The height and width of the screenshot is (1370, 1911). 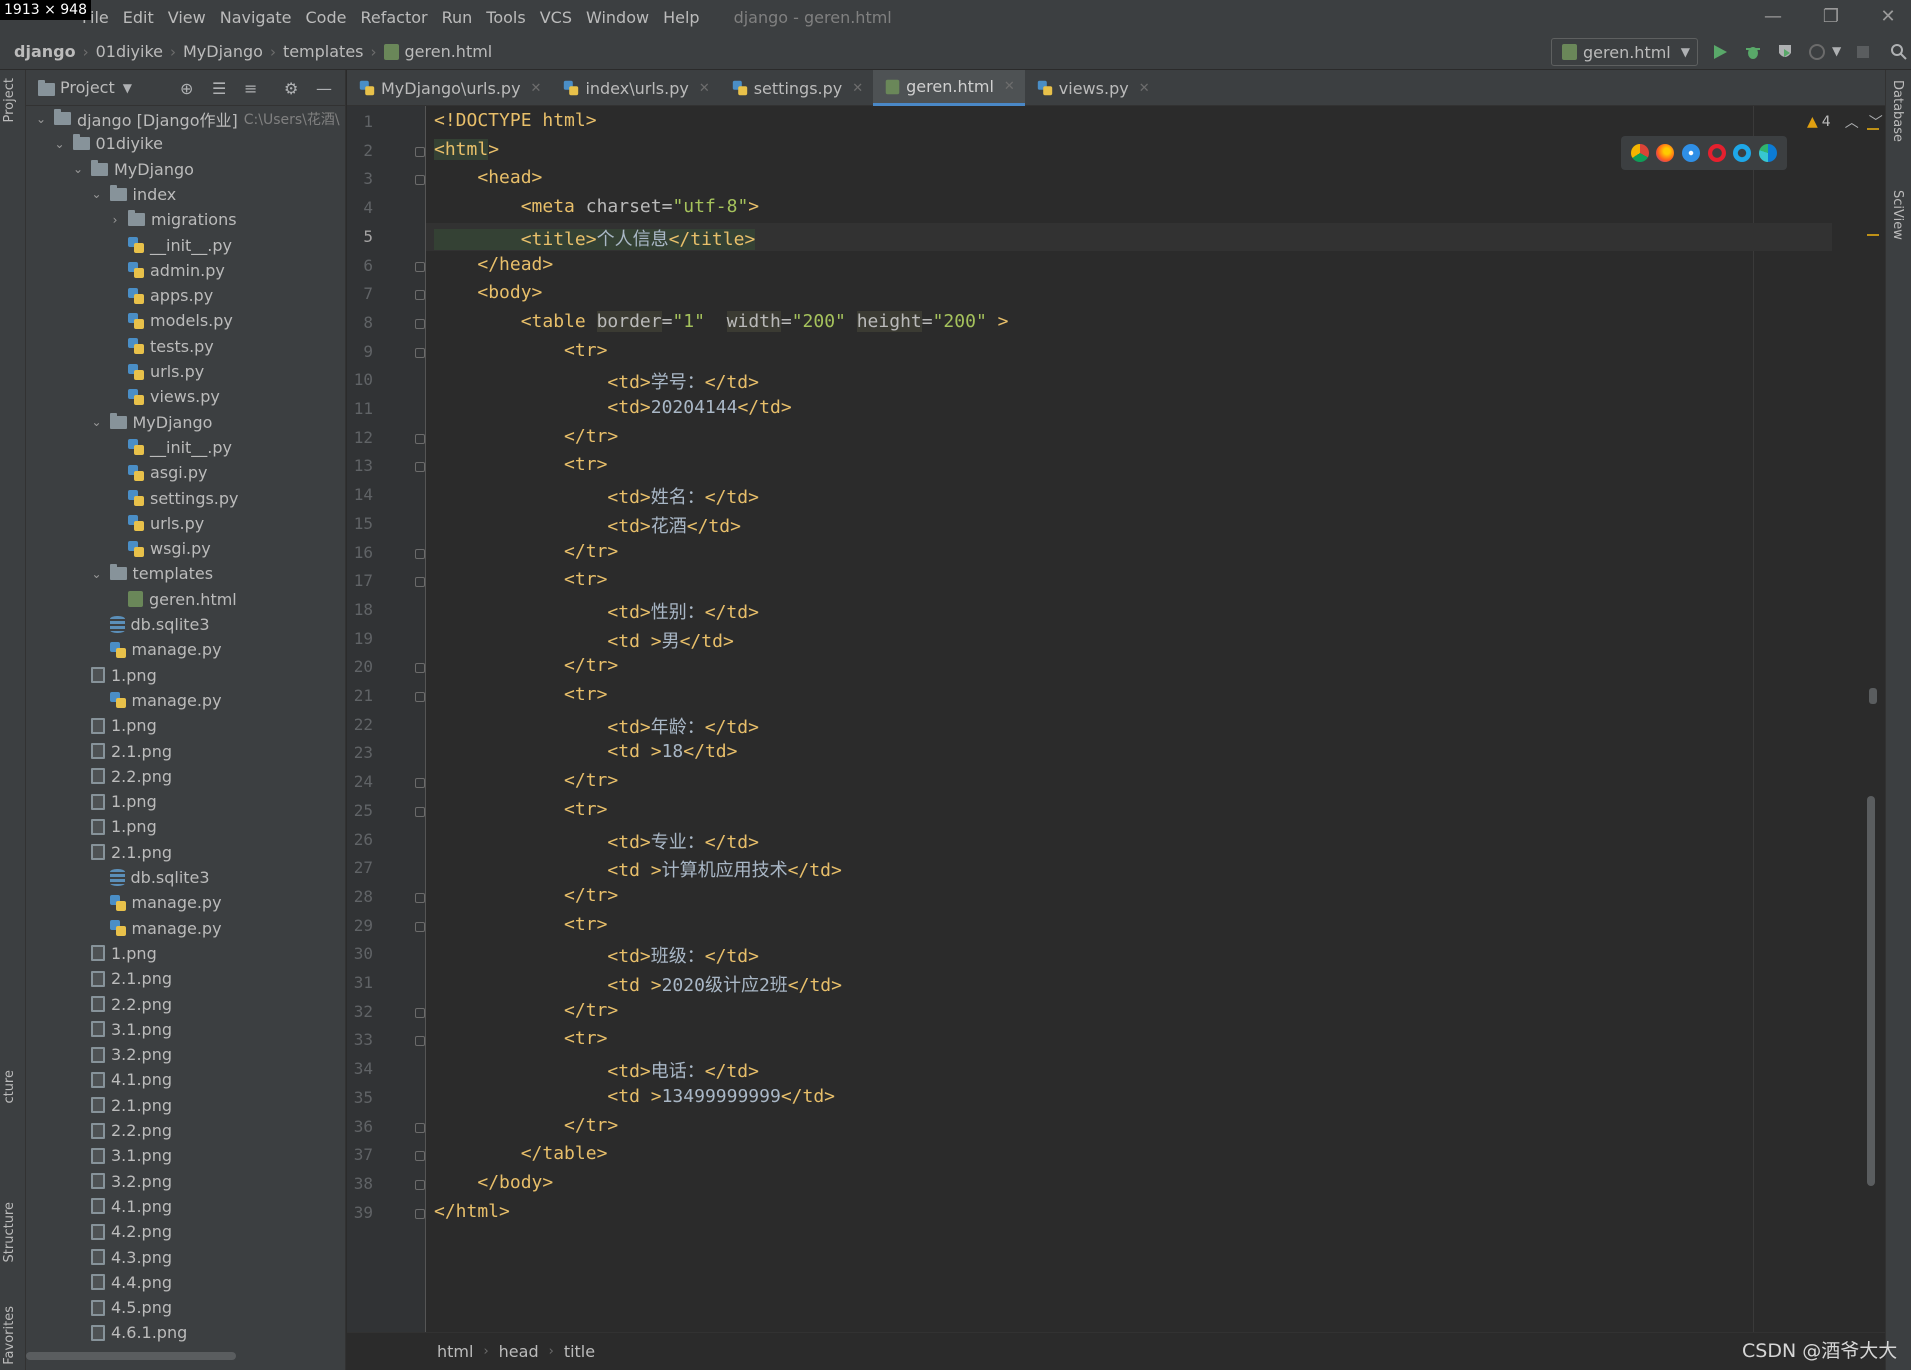 I want to click on tree-item: 3.1.png, so click(x=131, y=1029).